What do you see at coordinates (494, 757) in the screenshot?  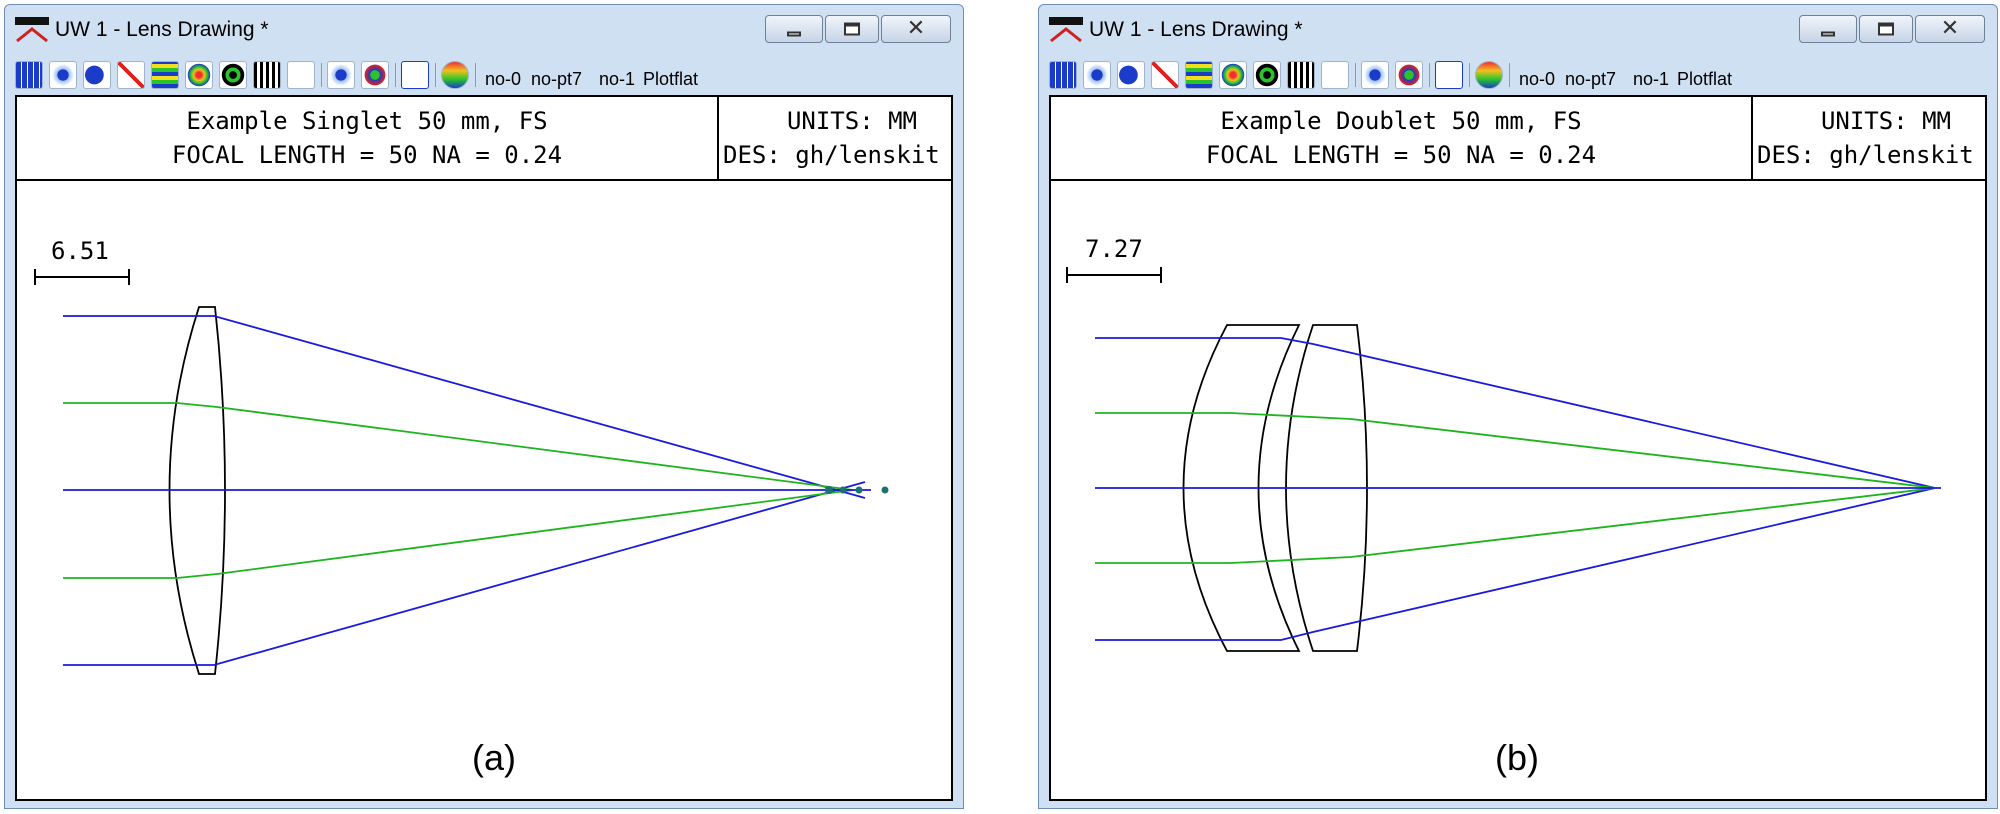 I see `panel-label: (a)` at bounding box center [494, 757].